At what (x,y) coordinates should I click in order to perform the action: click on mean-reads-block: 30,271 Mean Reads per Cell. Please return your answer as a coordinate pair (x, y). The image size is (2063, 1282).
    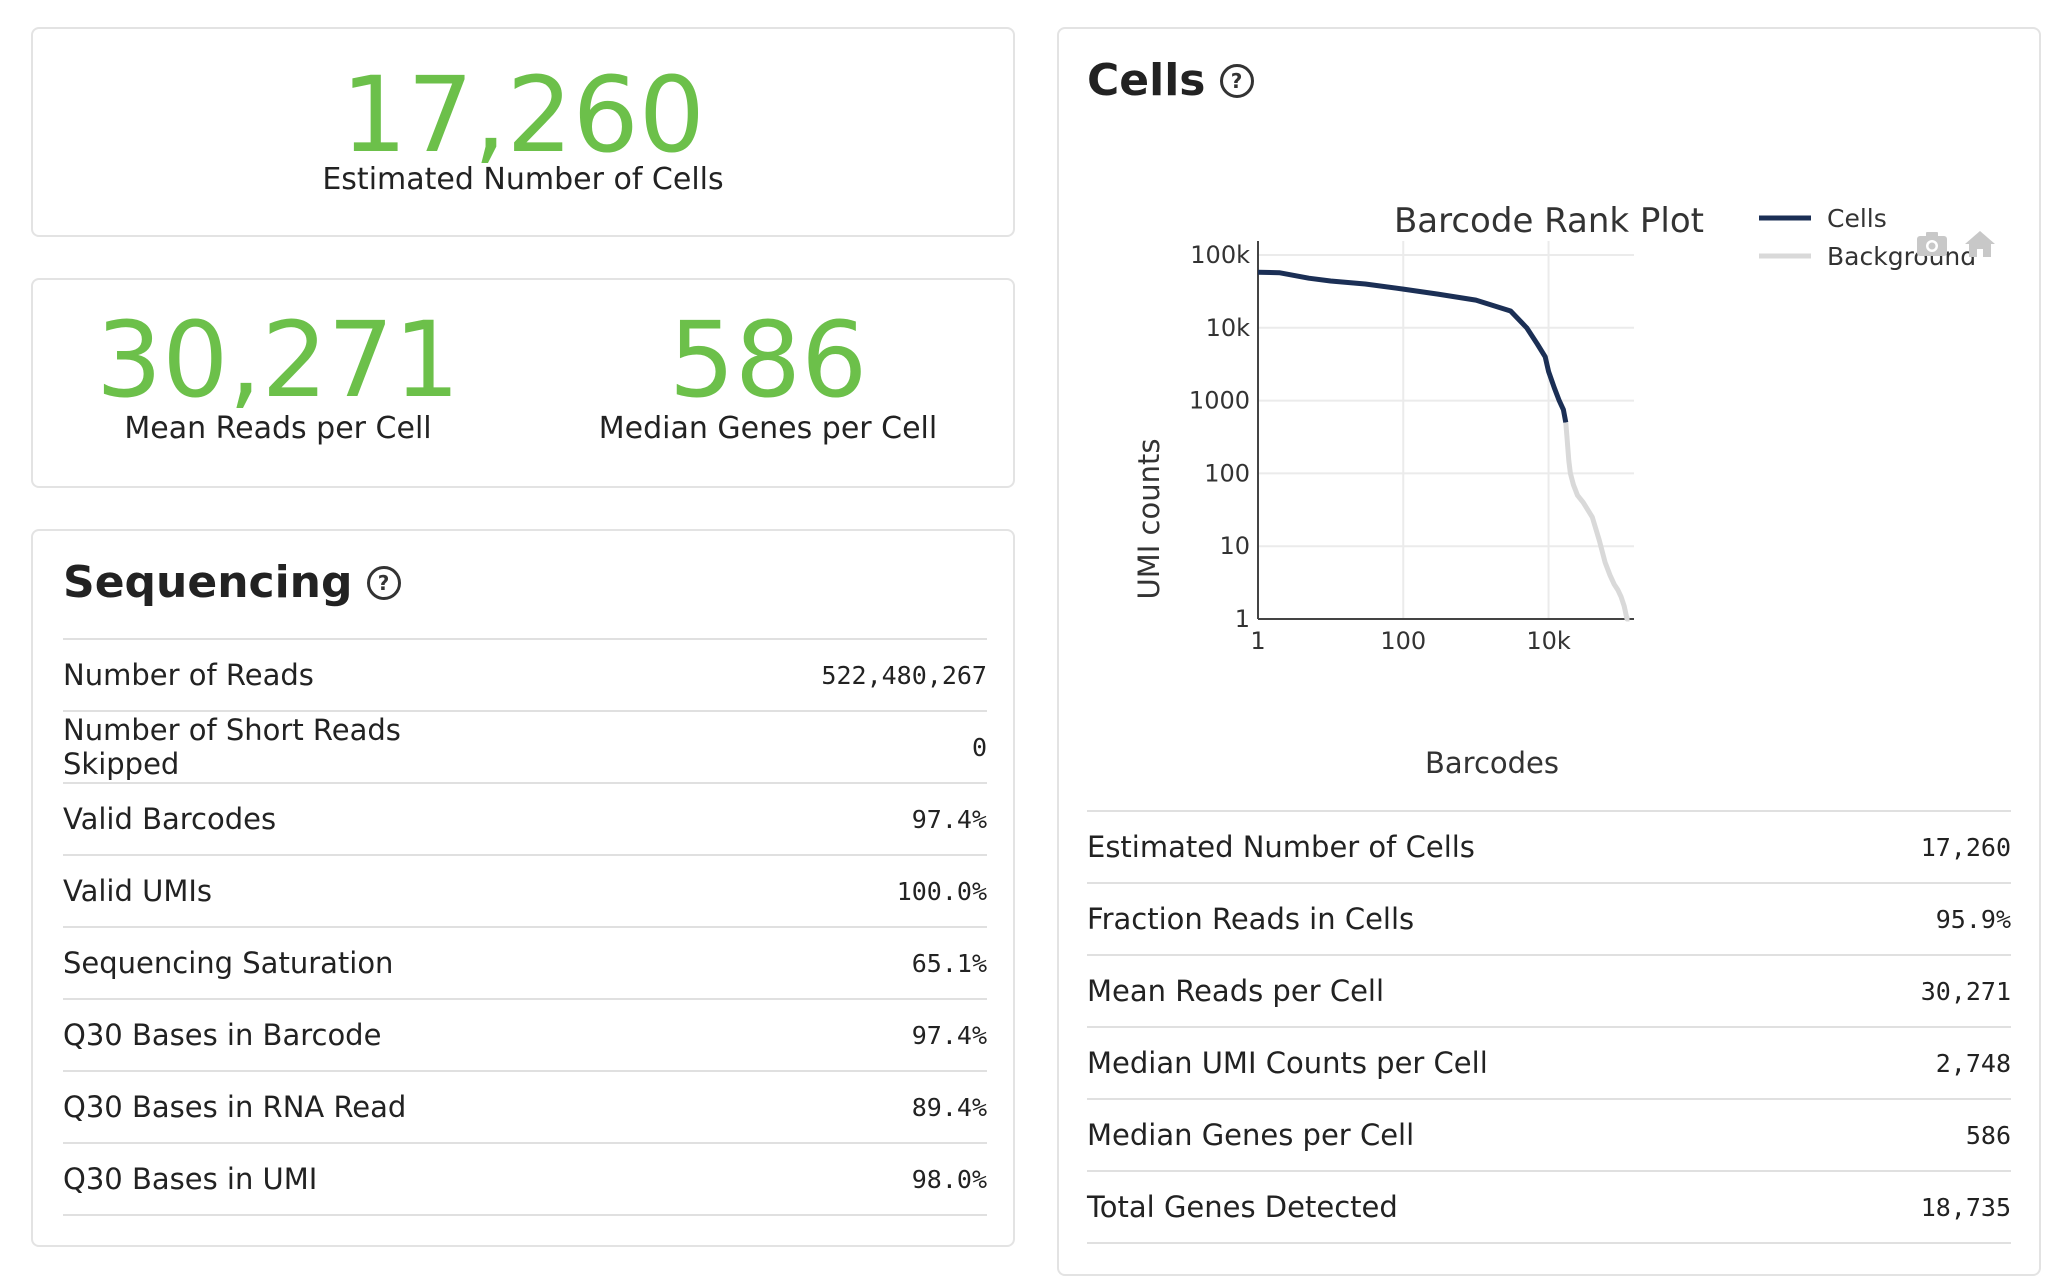
    Looking at the image, I should click on (278, 383).